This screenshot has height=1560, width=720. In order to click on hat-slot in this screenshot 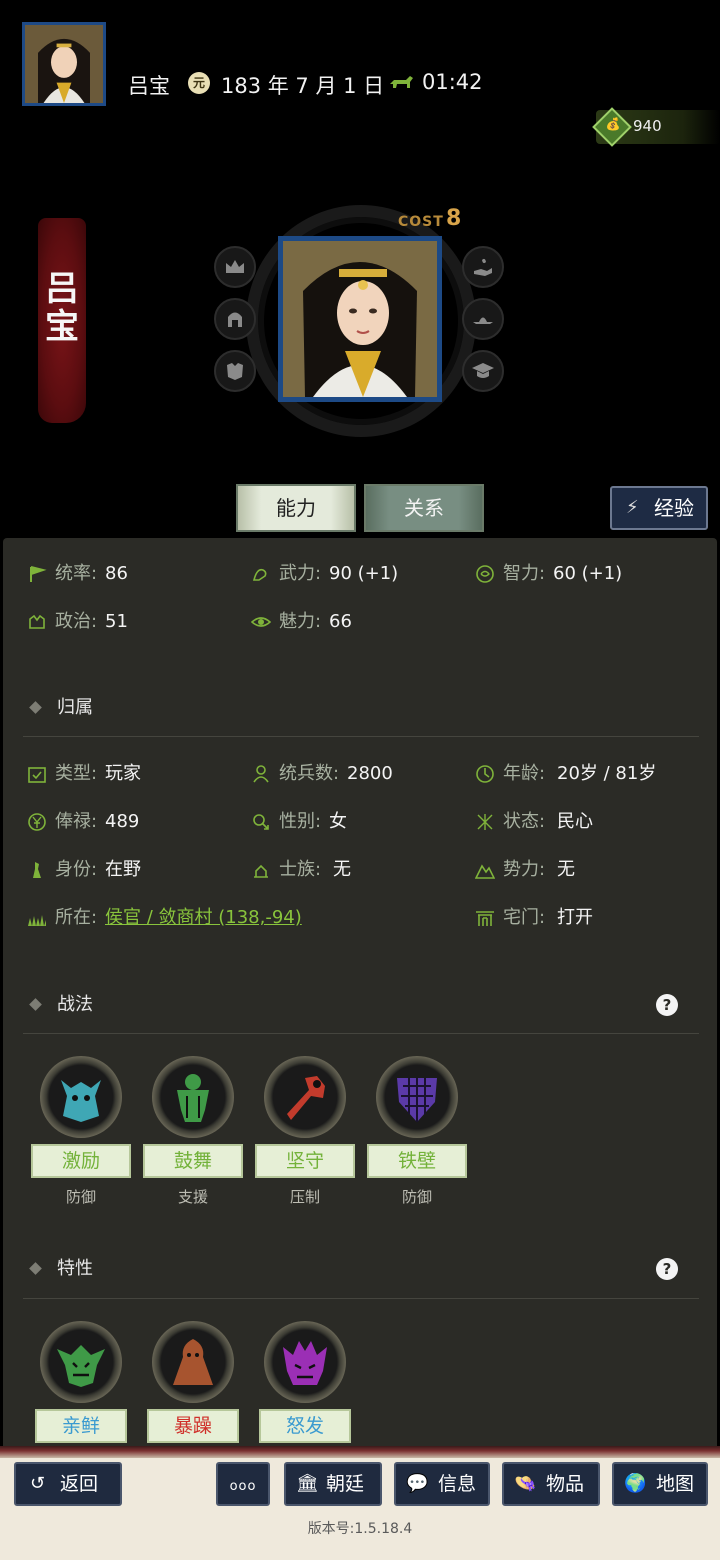, I will do `click(483, 319)`.